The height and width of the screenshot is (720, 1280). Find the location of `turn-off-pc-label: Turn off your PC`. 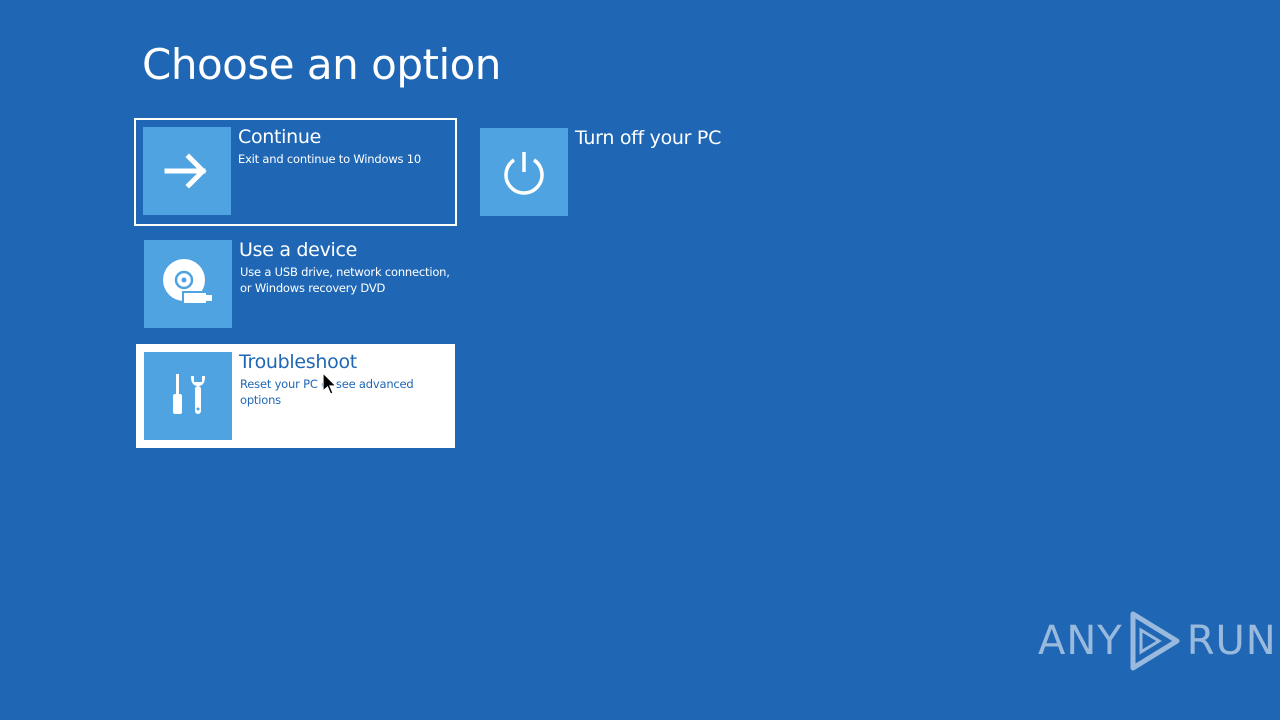

turn-off-pc-label: Turn off your PC is located at coordinates (648, 138).